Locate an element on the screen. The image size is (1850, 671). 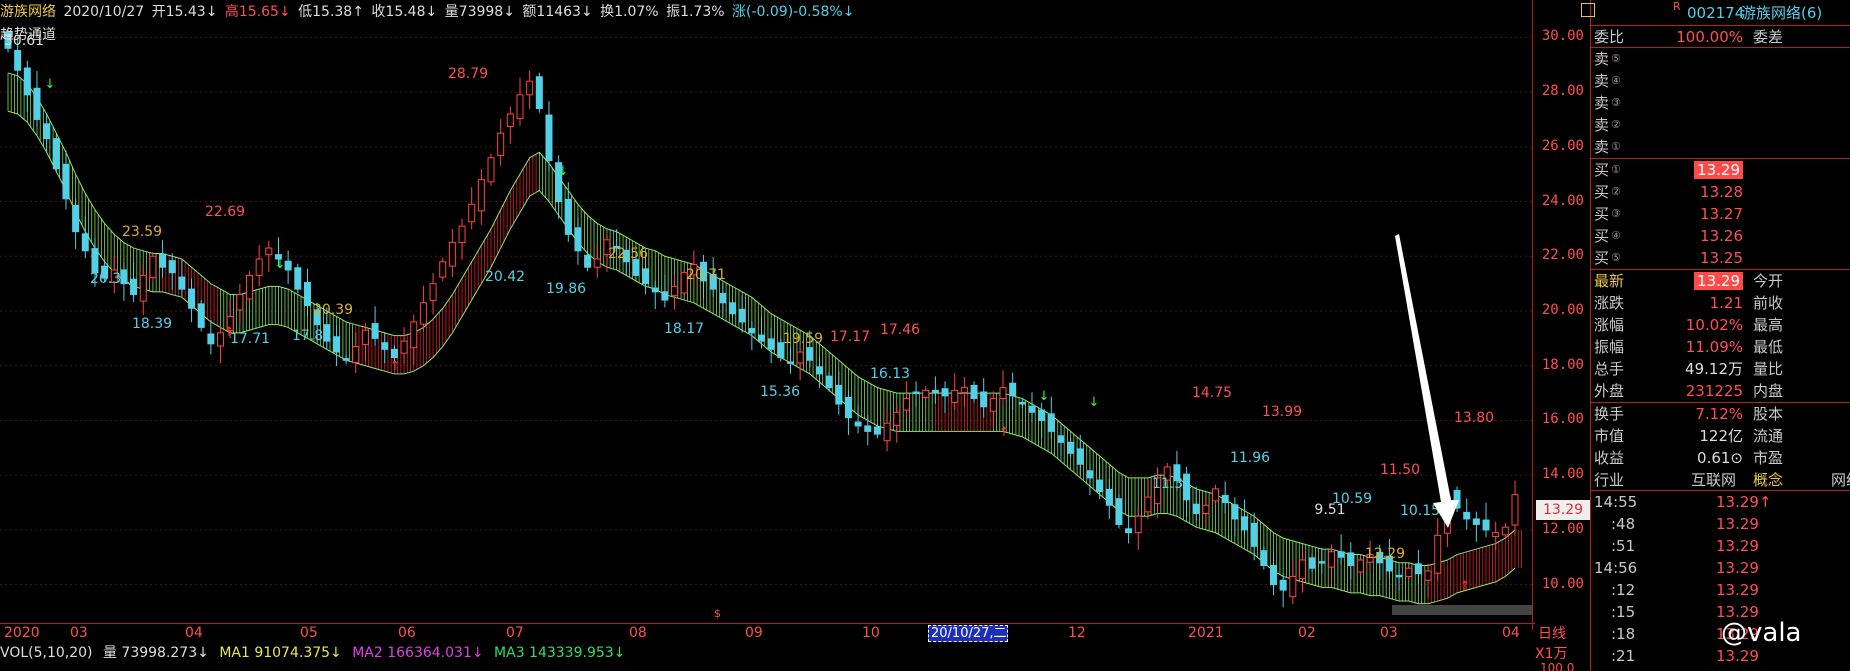
price-tick-label: 18.00 is located at coordinates (1562, 364).